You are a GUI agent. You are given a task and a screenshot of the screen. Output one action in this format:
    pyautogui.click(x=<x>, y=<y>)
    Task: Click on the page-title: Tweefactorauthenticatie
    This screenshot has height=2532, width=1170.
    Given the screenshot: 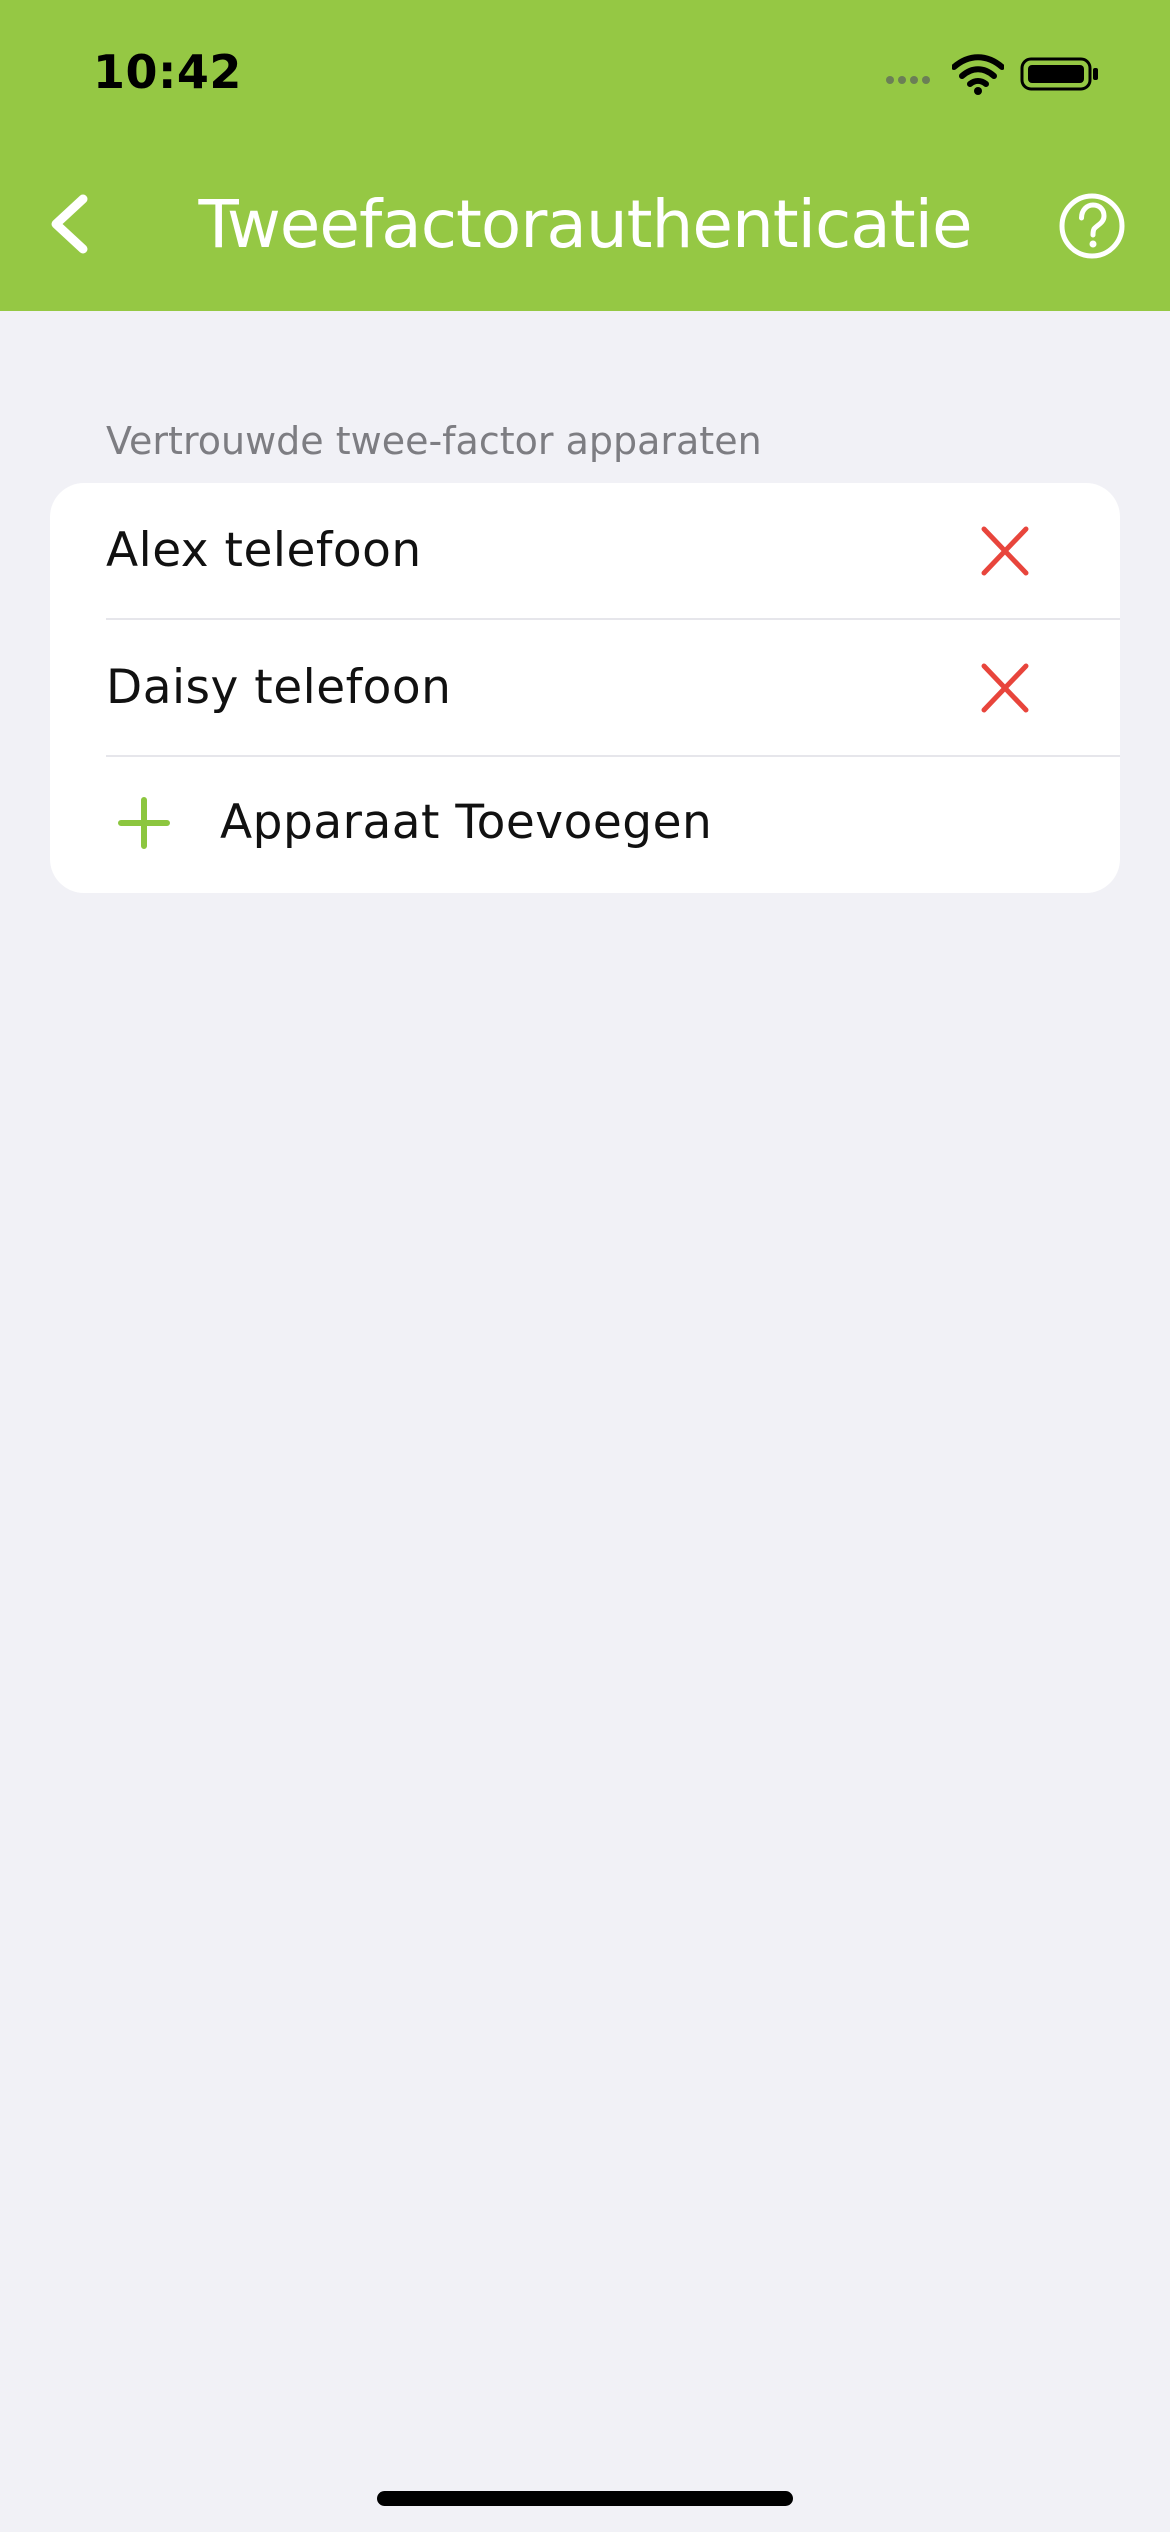 What is the action you would take?
    pyautogui.click(x=585, y=224)
    